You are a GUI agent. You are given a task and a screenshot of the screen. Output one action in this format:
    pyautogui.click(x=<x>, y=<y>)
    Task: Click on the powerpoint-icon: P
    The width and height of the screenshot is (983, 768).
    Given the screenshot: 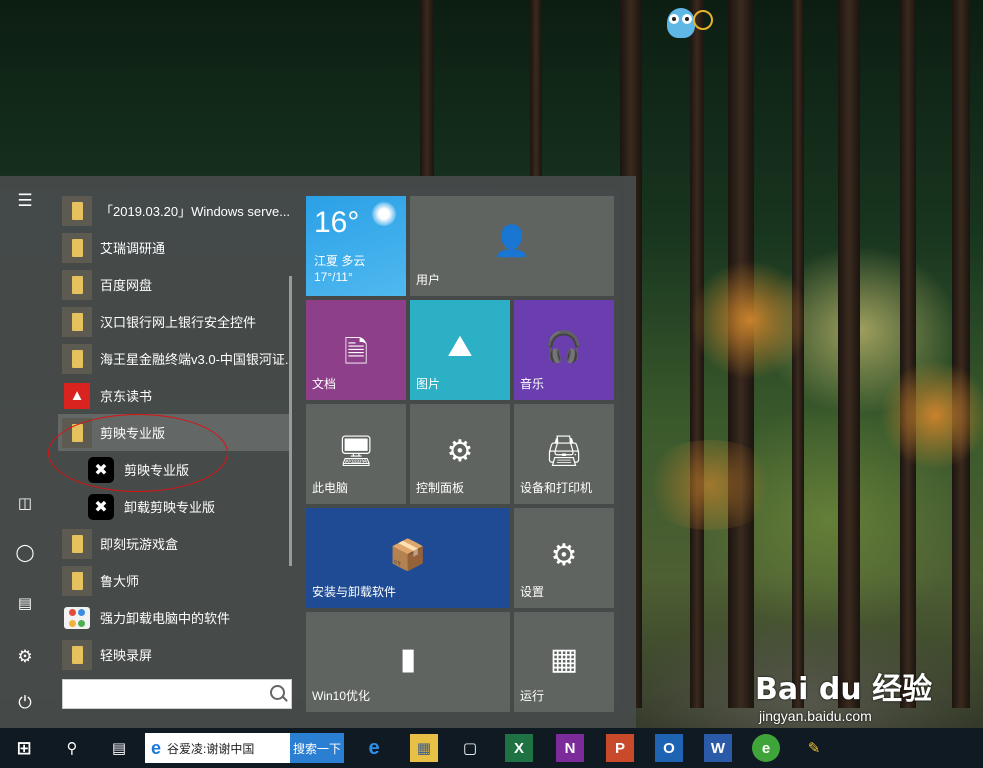 What is the action you would take?
    pyautogui.click(x=620, y=748)
    